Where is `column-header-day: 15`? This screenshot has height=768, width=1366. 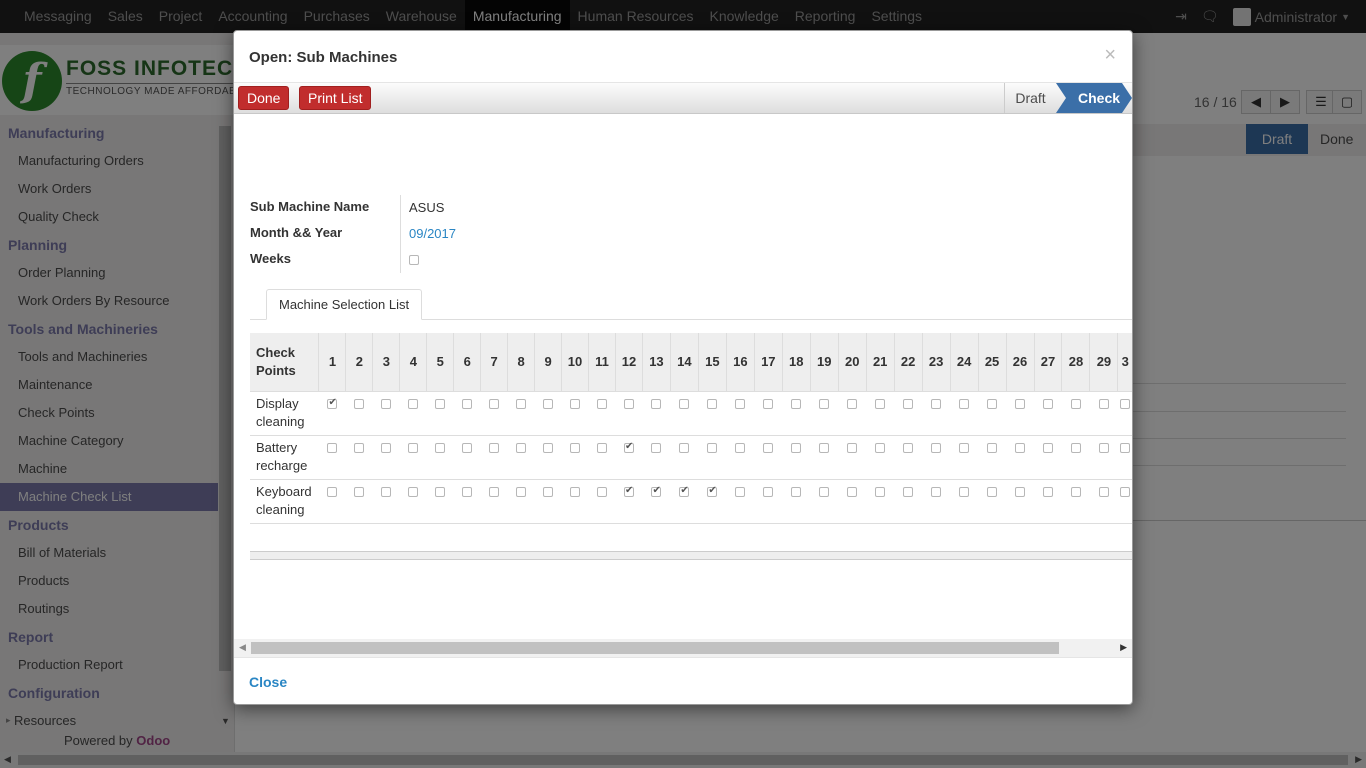
column-header-day: 15 is located at coordinates (712, 362).